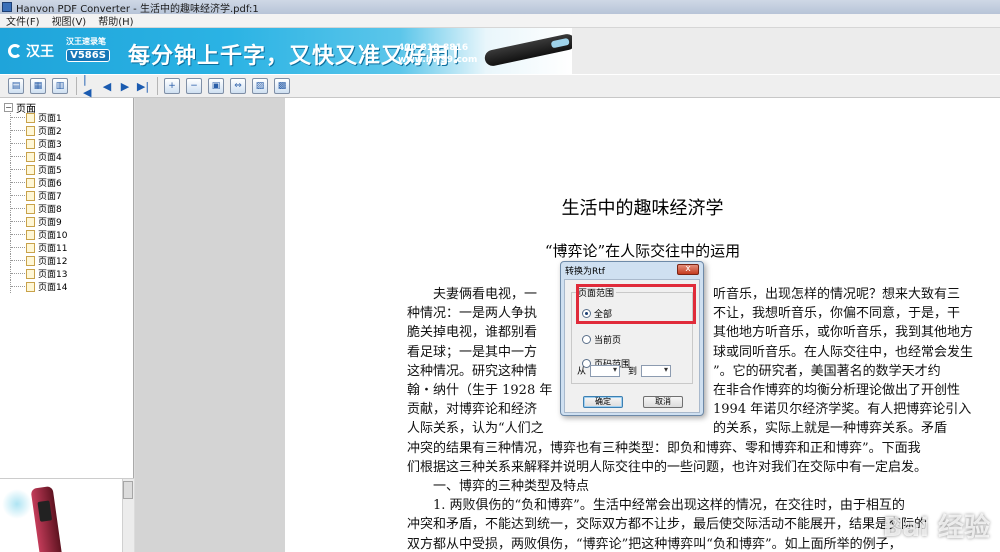 The width and height of the screenshot is (1000, 552). I want to click on tree-item-page: 页面12, so click(38, 260).